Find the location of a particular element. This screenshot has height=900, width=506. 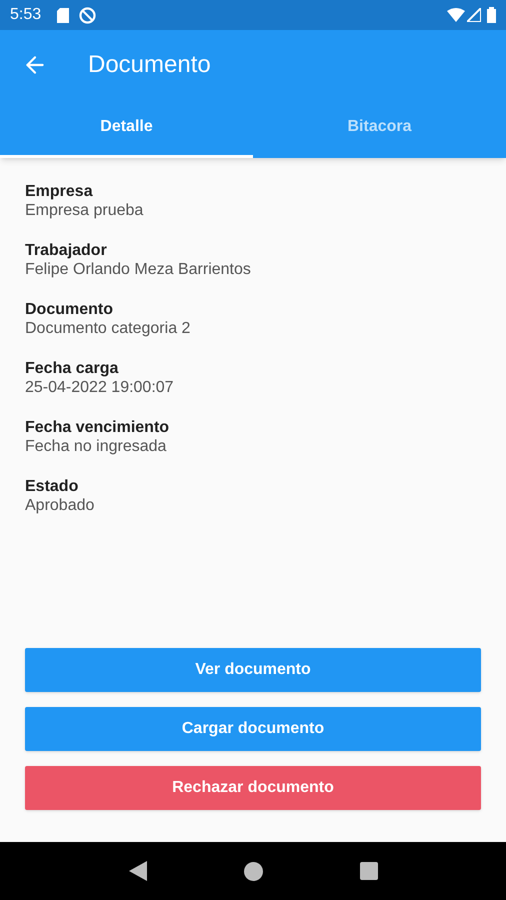

screen-title: Documento is located at coordinates (149, 65).